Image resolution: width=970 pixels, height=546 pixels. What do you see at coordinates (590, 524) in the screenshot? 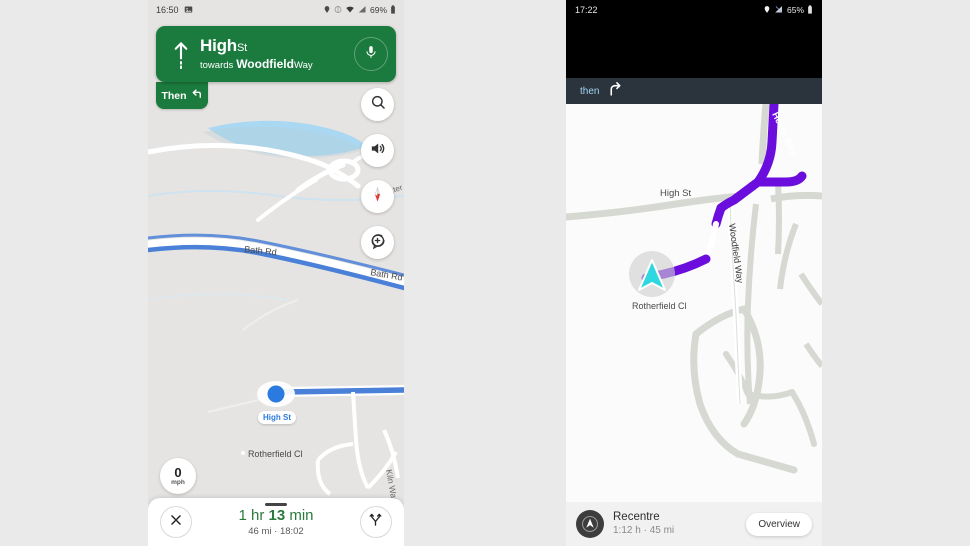
I see `recentre-compass-icon` at bounding box center [590, 524].